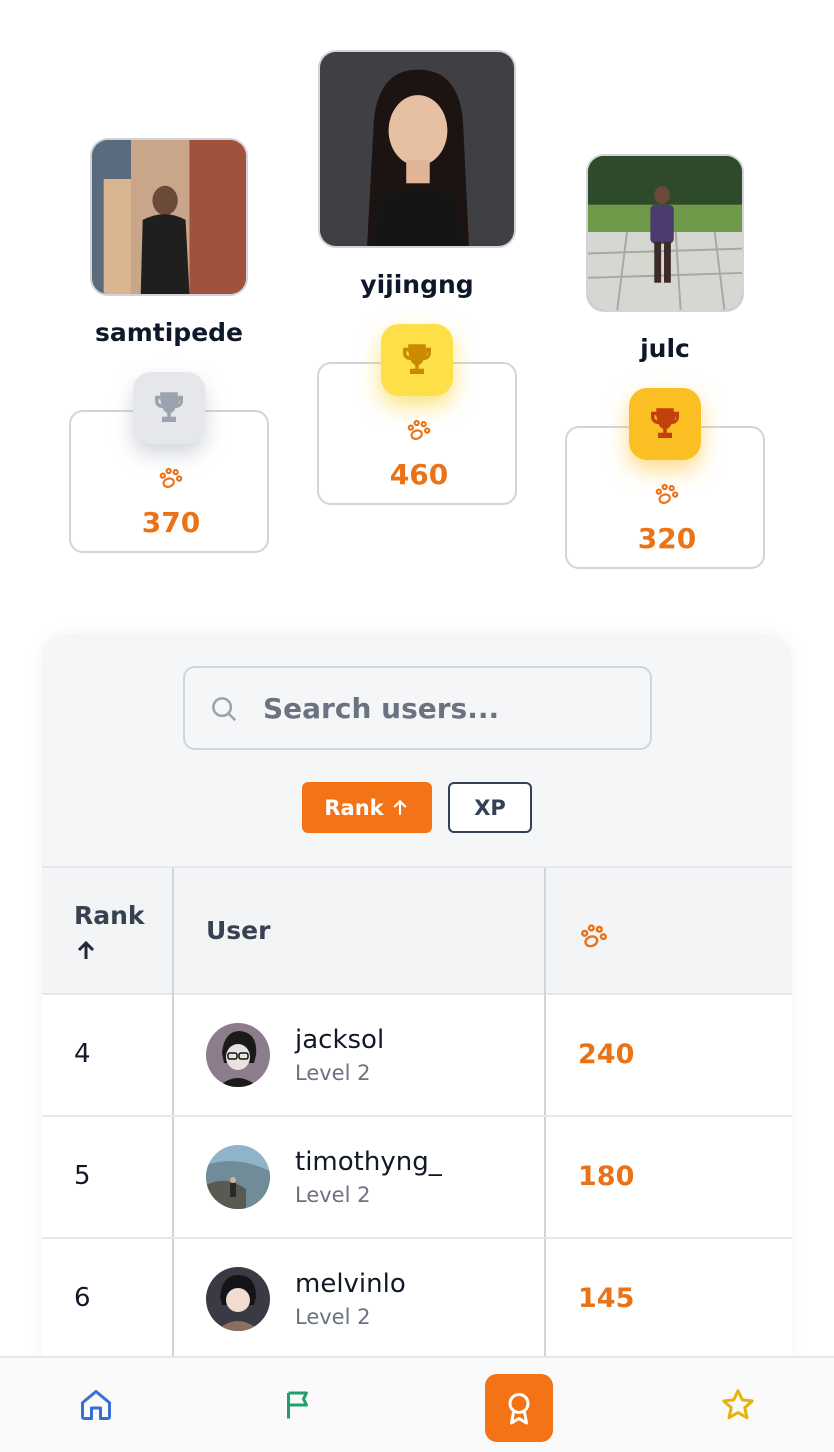  What do you see at coordinates (360, 931) in the screenshot?
I see `column-header-user: User` at bounding box center [360, 931].